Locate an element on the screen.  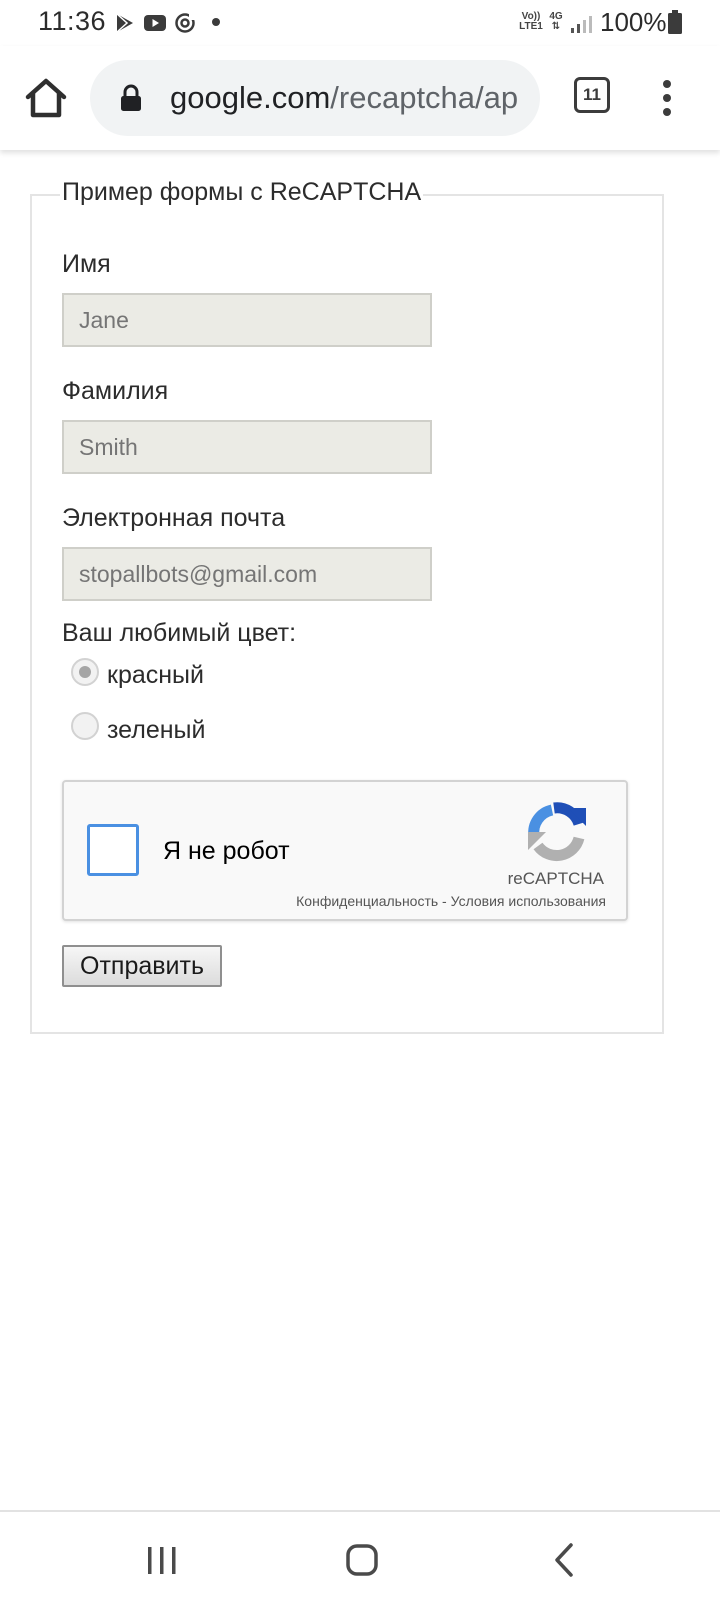
sync-icon is located at coordinates (185, 23).